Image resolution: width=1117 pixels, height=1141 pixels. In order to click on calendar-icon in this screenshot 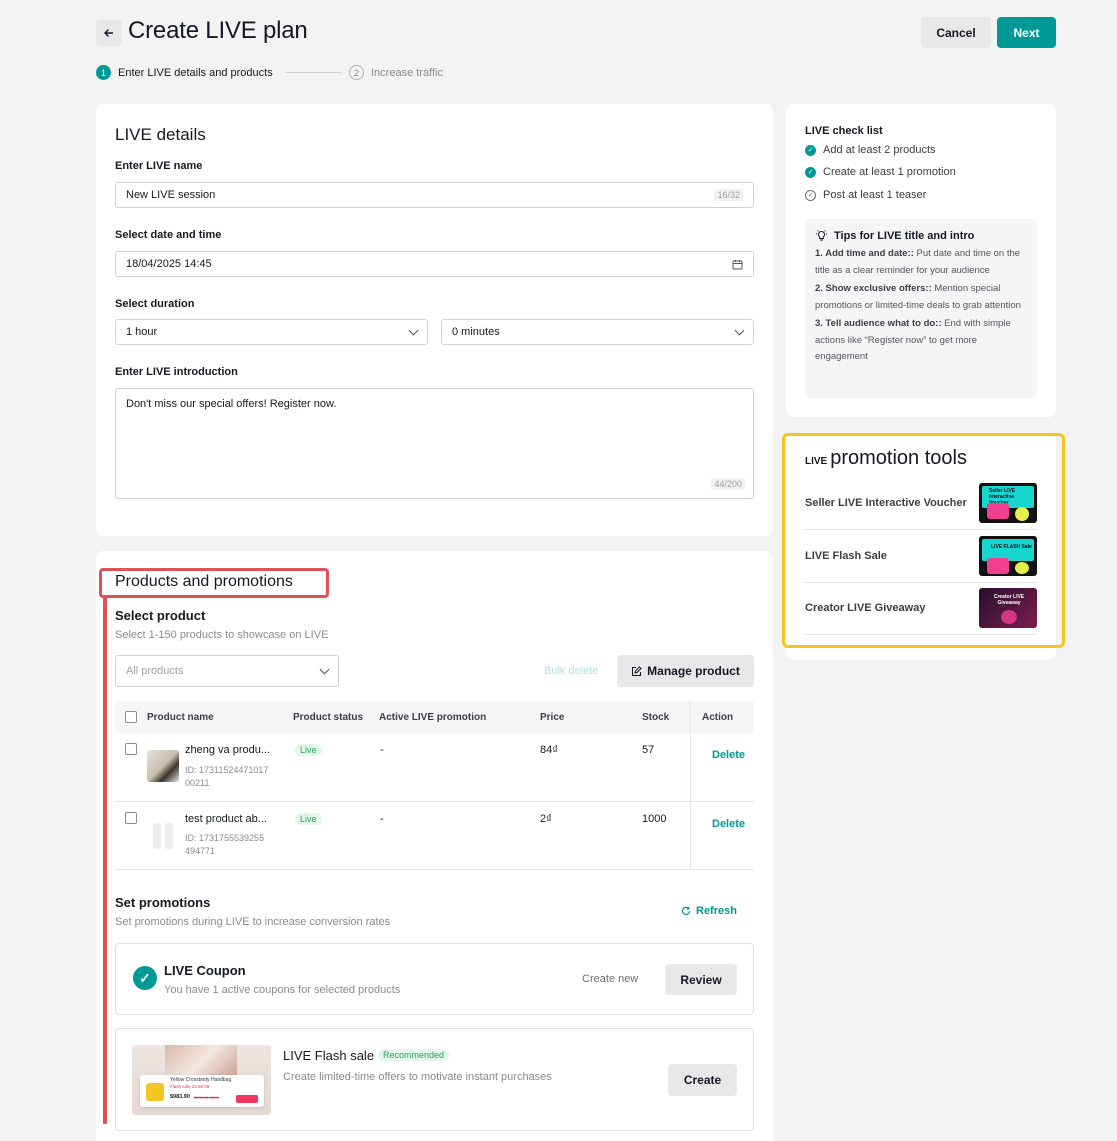, I will do `click(737, 264)`.